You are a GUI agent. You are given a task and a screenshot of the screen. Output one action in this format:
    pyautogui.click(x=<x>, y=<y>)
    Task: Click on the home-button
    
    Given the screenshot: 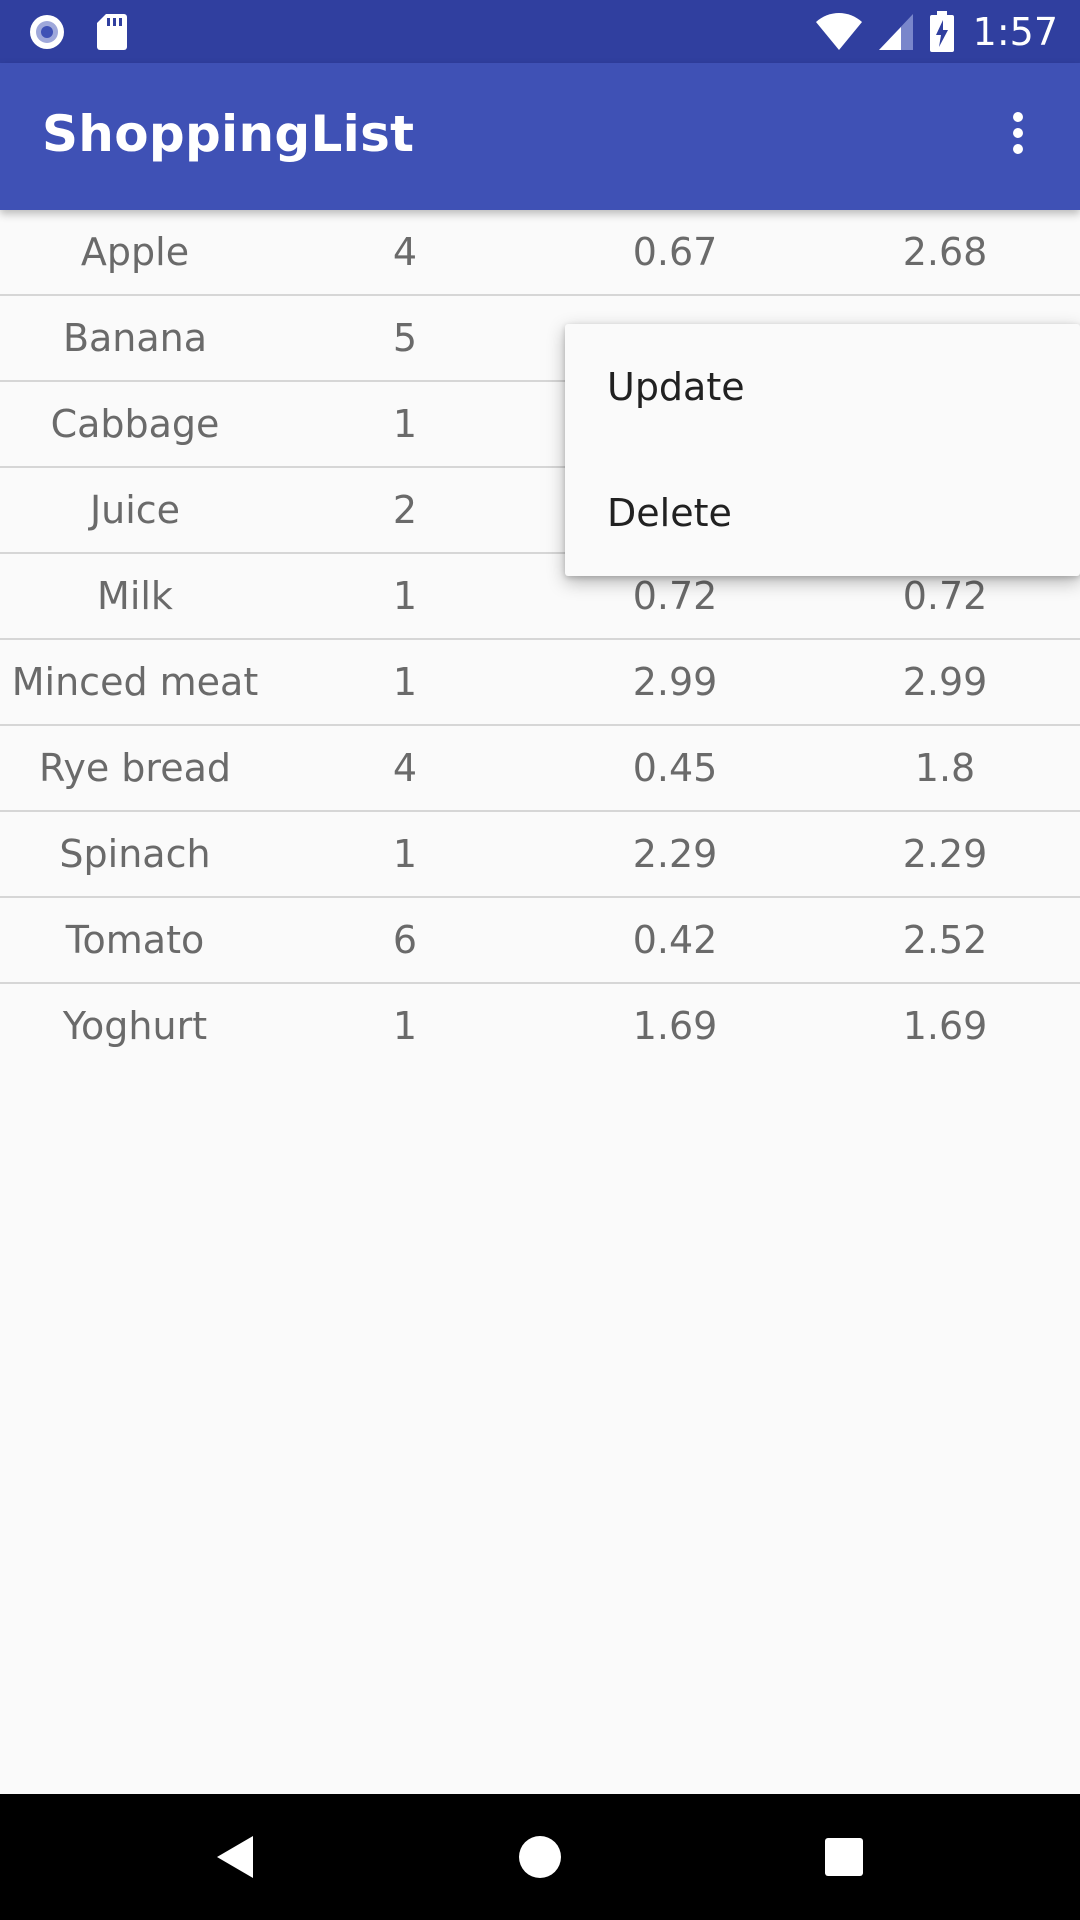 What is the action you would take?
    pyautogui.click(x=540, y=1857)
    